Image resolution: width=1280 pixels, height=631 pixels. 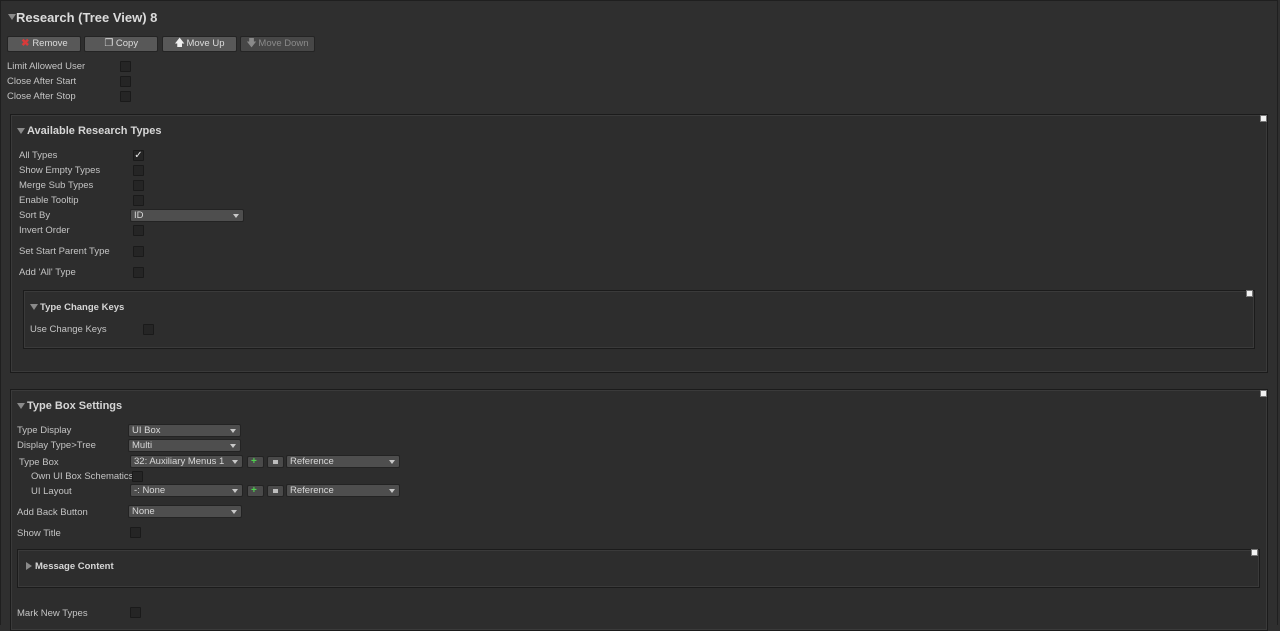 I want to click on select-ui-layout-button, so click(x=275, y=491).